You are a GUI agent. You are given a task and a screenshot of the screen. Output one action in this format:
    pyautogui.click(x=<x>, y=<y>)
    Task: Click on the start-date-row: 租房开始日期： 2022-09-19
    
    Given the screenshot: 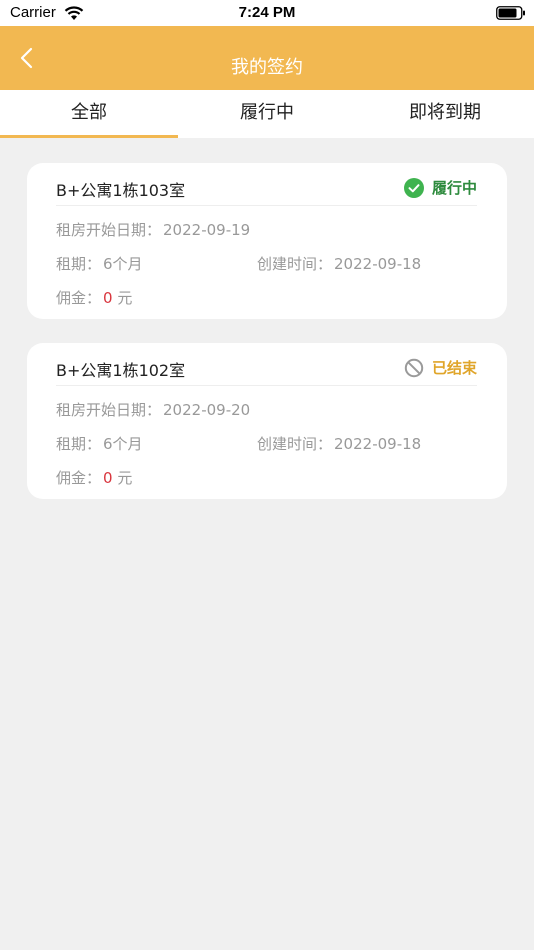 What is the action you would take?
    pyautogui.click(x=153, y=229)
    